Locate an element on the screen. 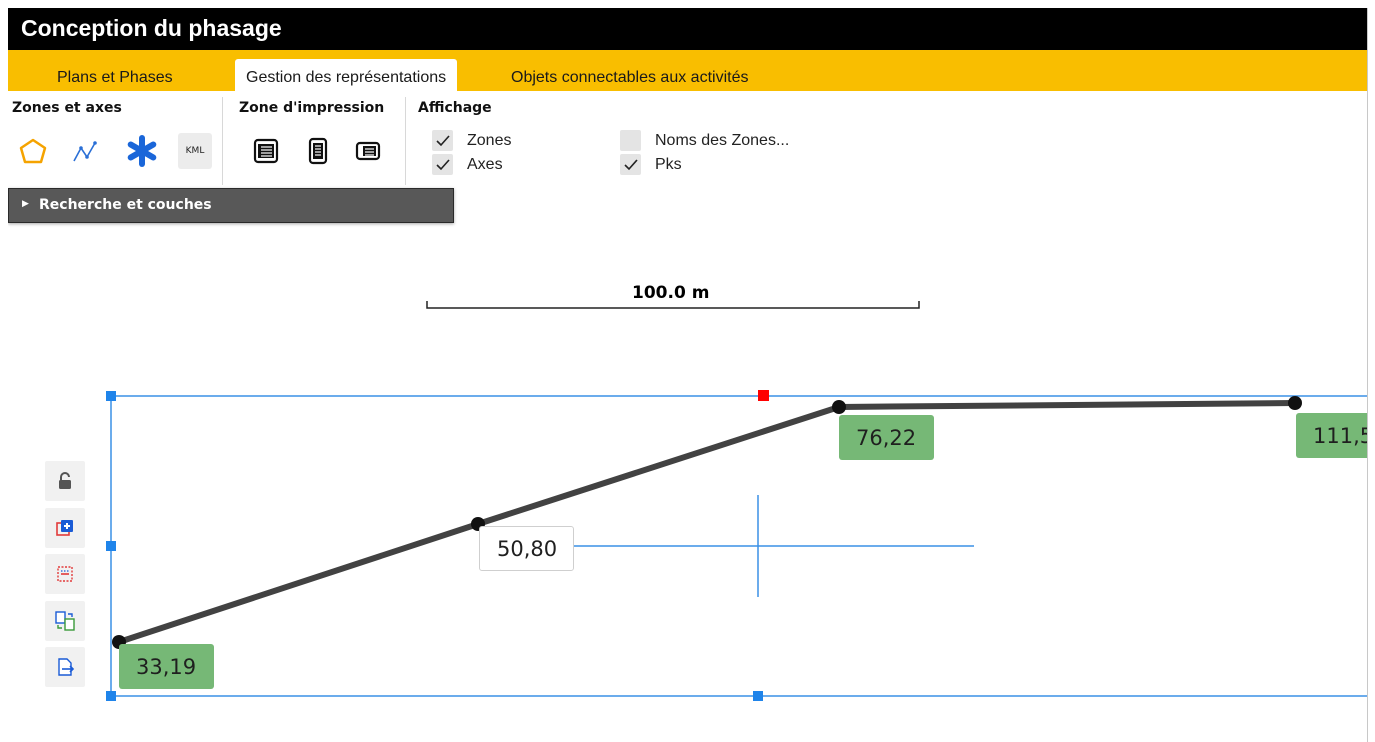 This screenshot has height=742, width=1375. panel-label: Recherche et couches is located at coordinates (125, 205).